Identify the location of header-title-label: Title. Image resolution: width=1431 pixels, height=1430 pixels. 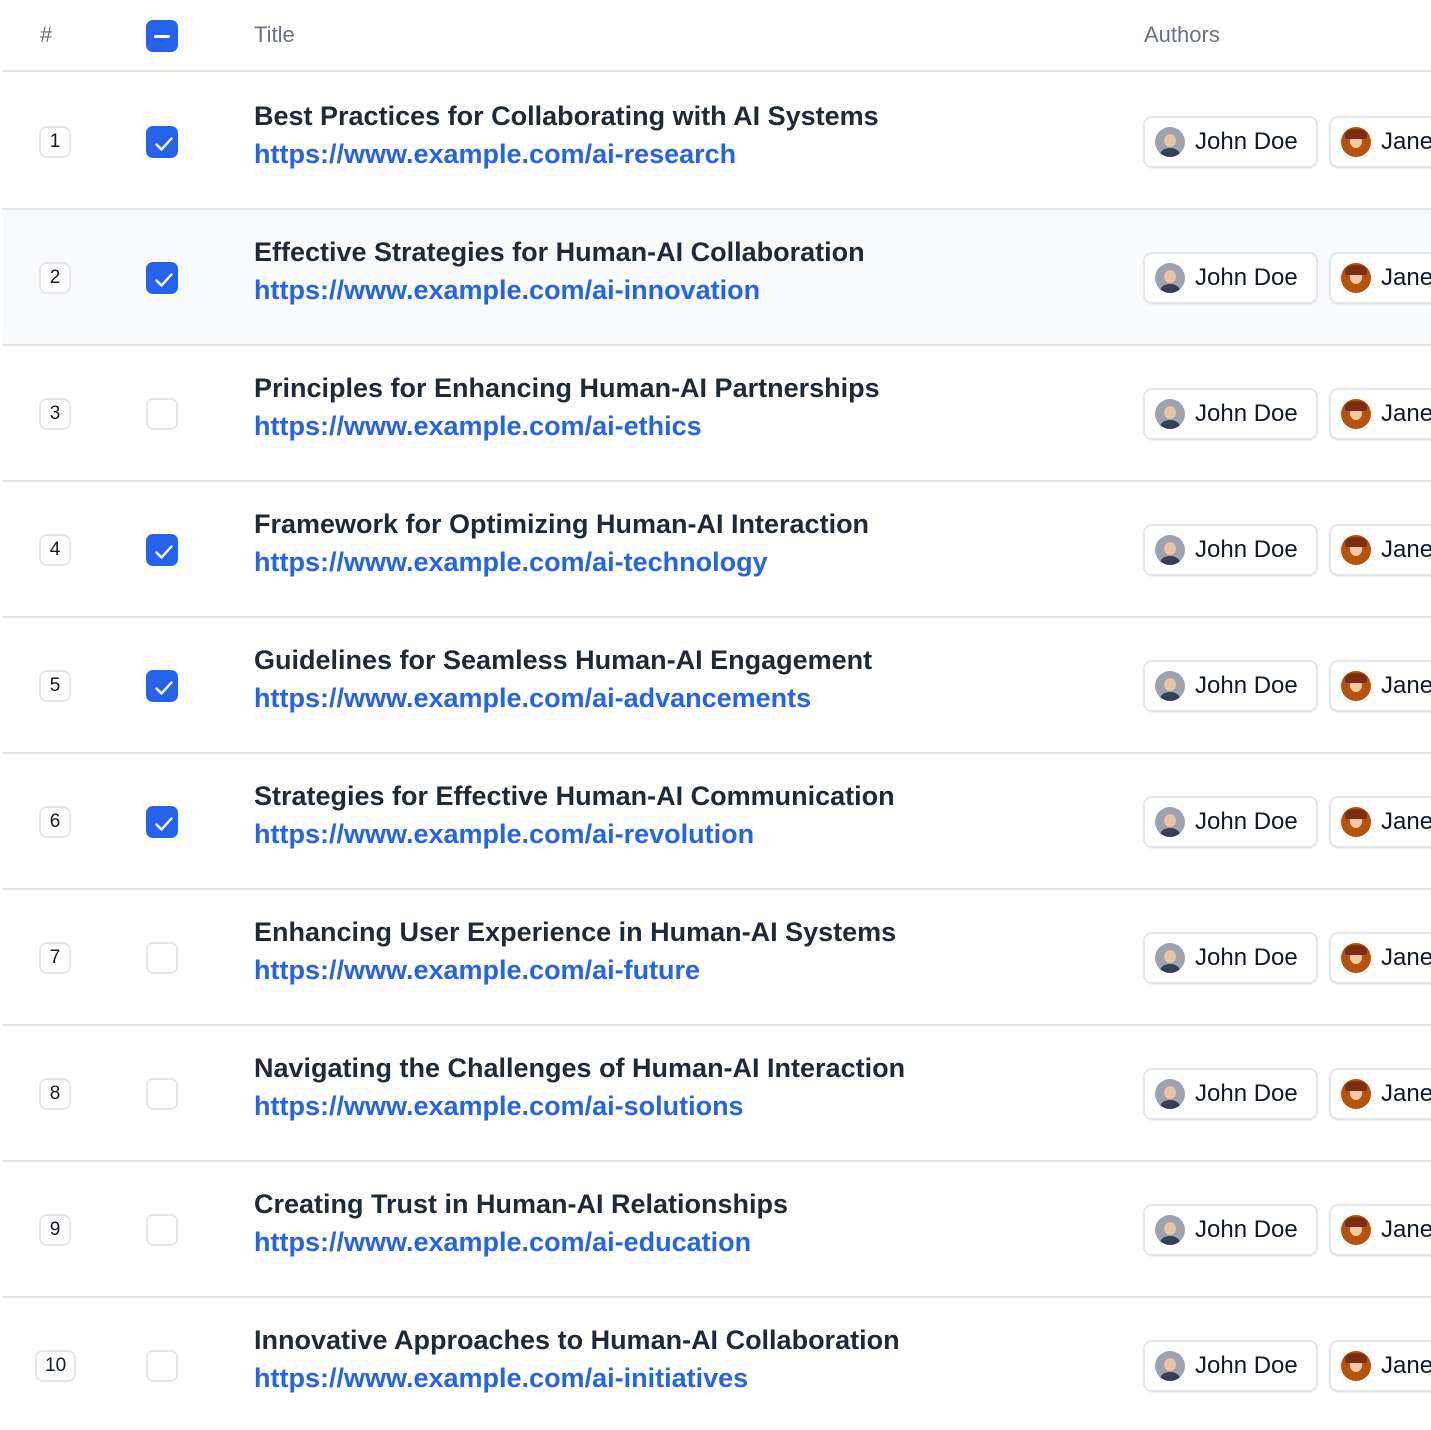
(274, 35).